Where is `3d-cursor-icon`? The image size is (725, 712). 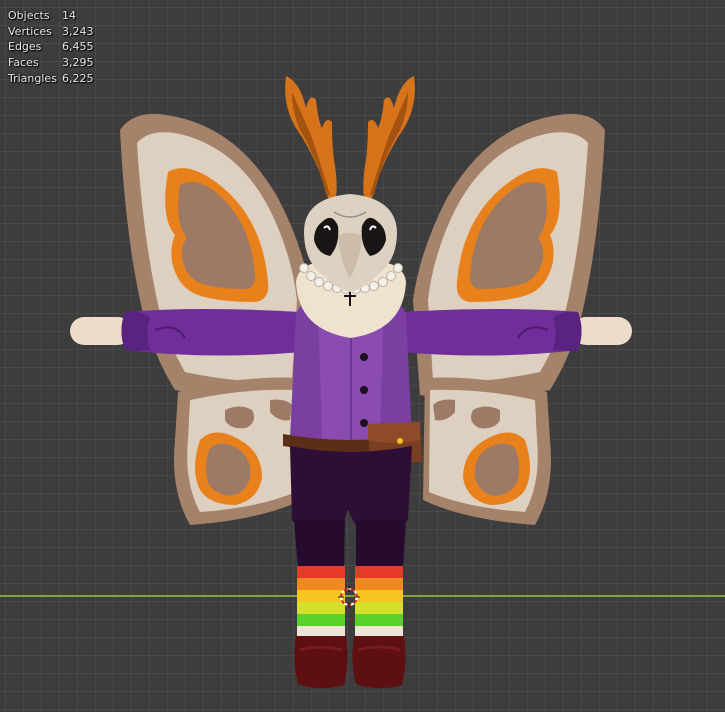
3d-cursor-icon is located at coordinates (349, 597).